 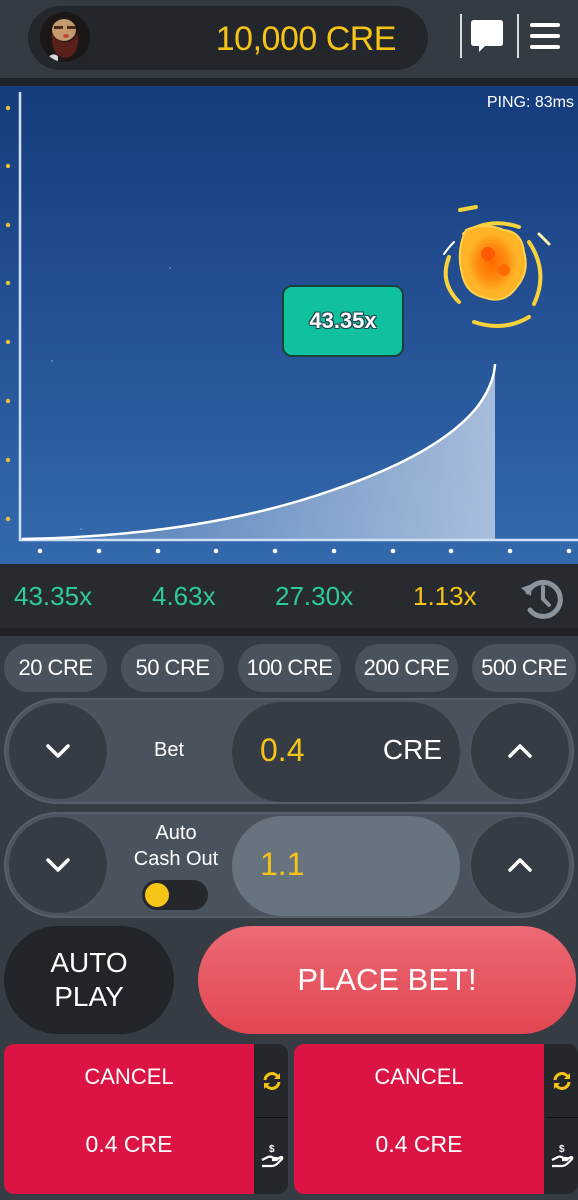 What do you see at coordinates (184, 596) in the screenshot?
I see `history-item: 4.63x` at bounding box center [184, 596].